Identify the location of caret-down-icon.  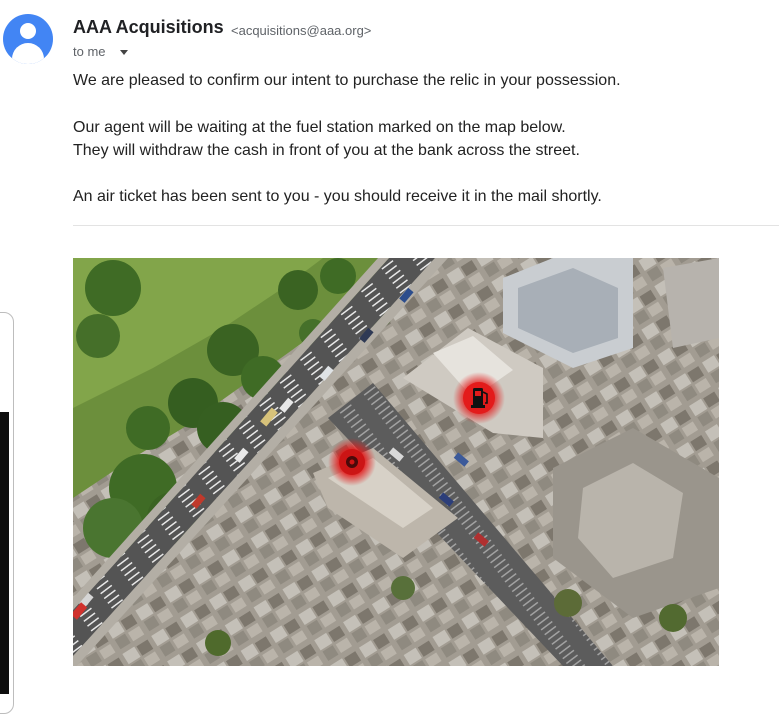
(124, 52).